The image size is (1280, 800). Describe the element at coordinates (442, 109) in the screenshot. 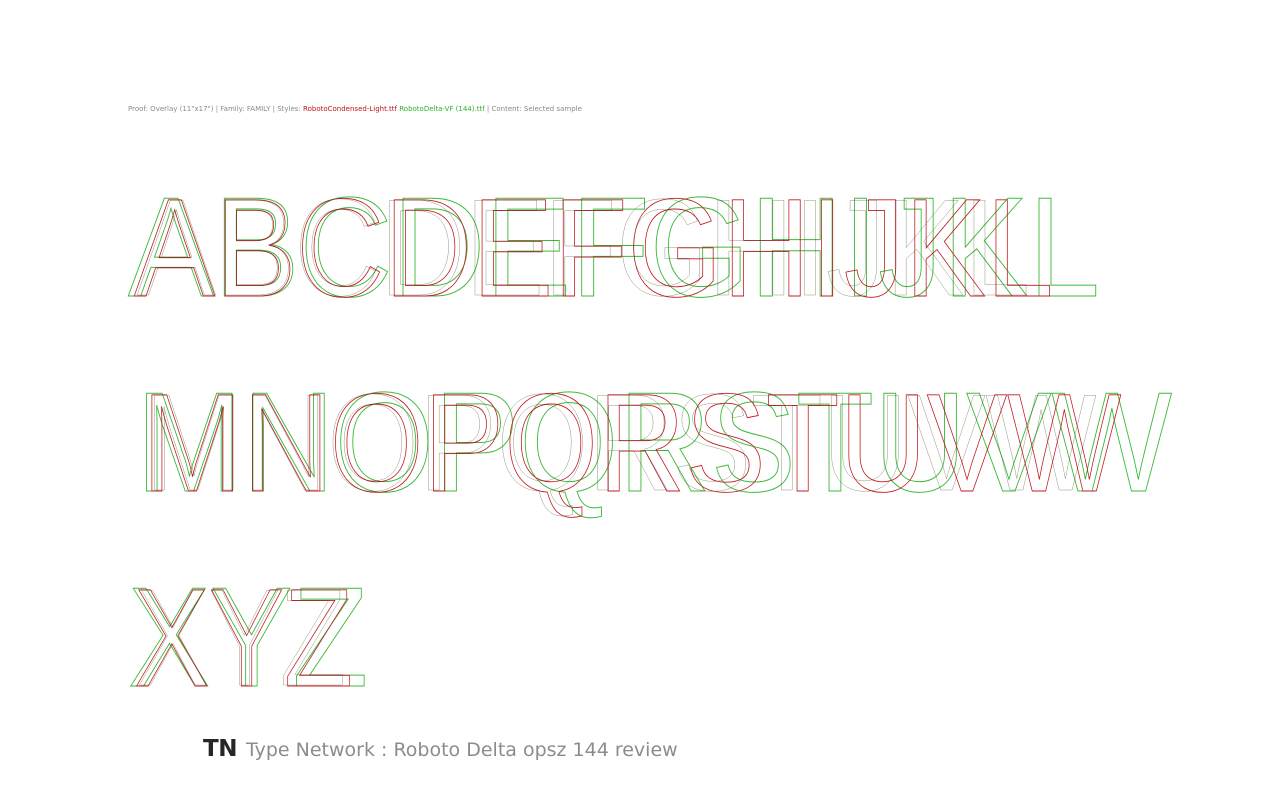

I see `style-b-label: RobotoDelta-VF (144).ttf` at that location.